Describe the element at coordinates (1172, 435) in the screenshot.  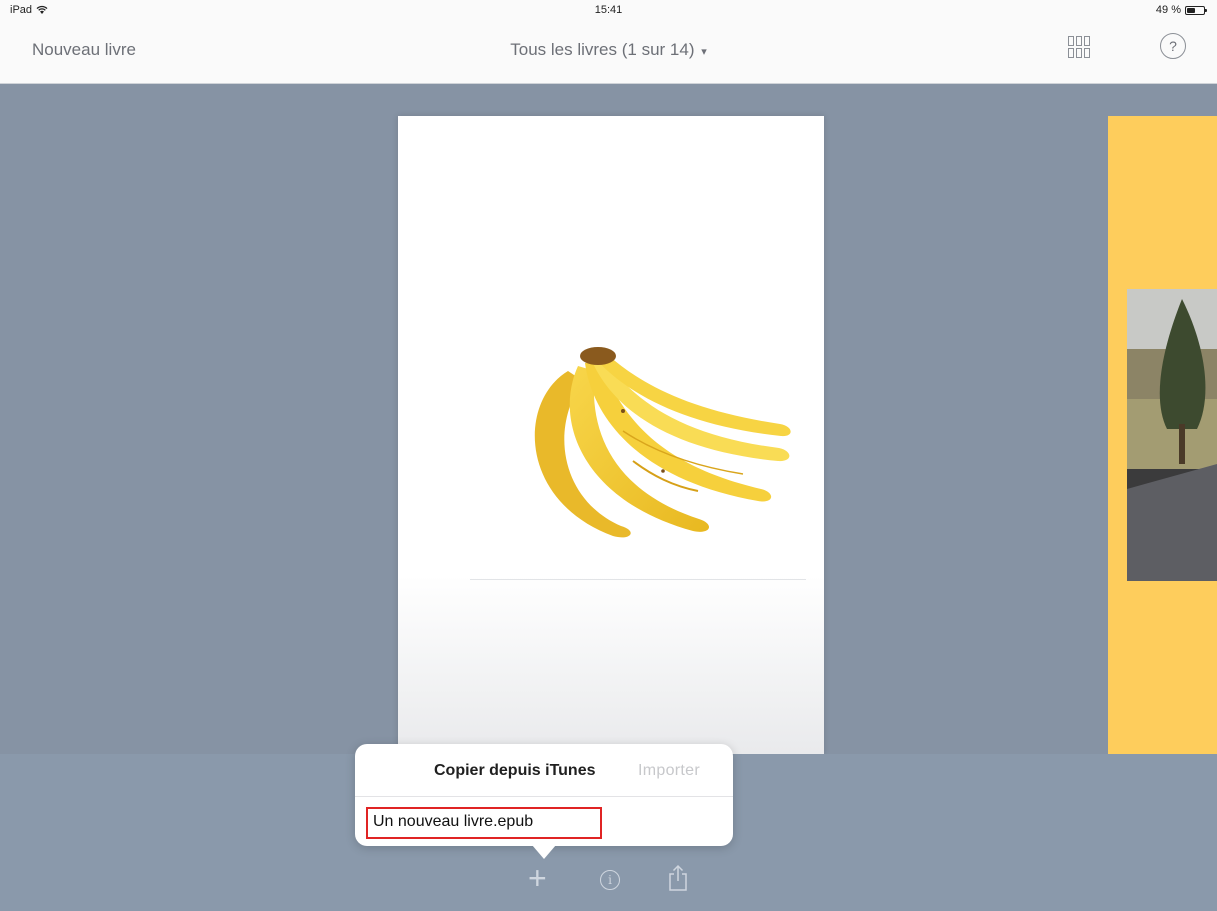
I see `landscape-photo` at that location.